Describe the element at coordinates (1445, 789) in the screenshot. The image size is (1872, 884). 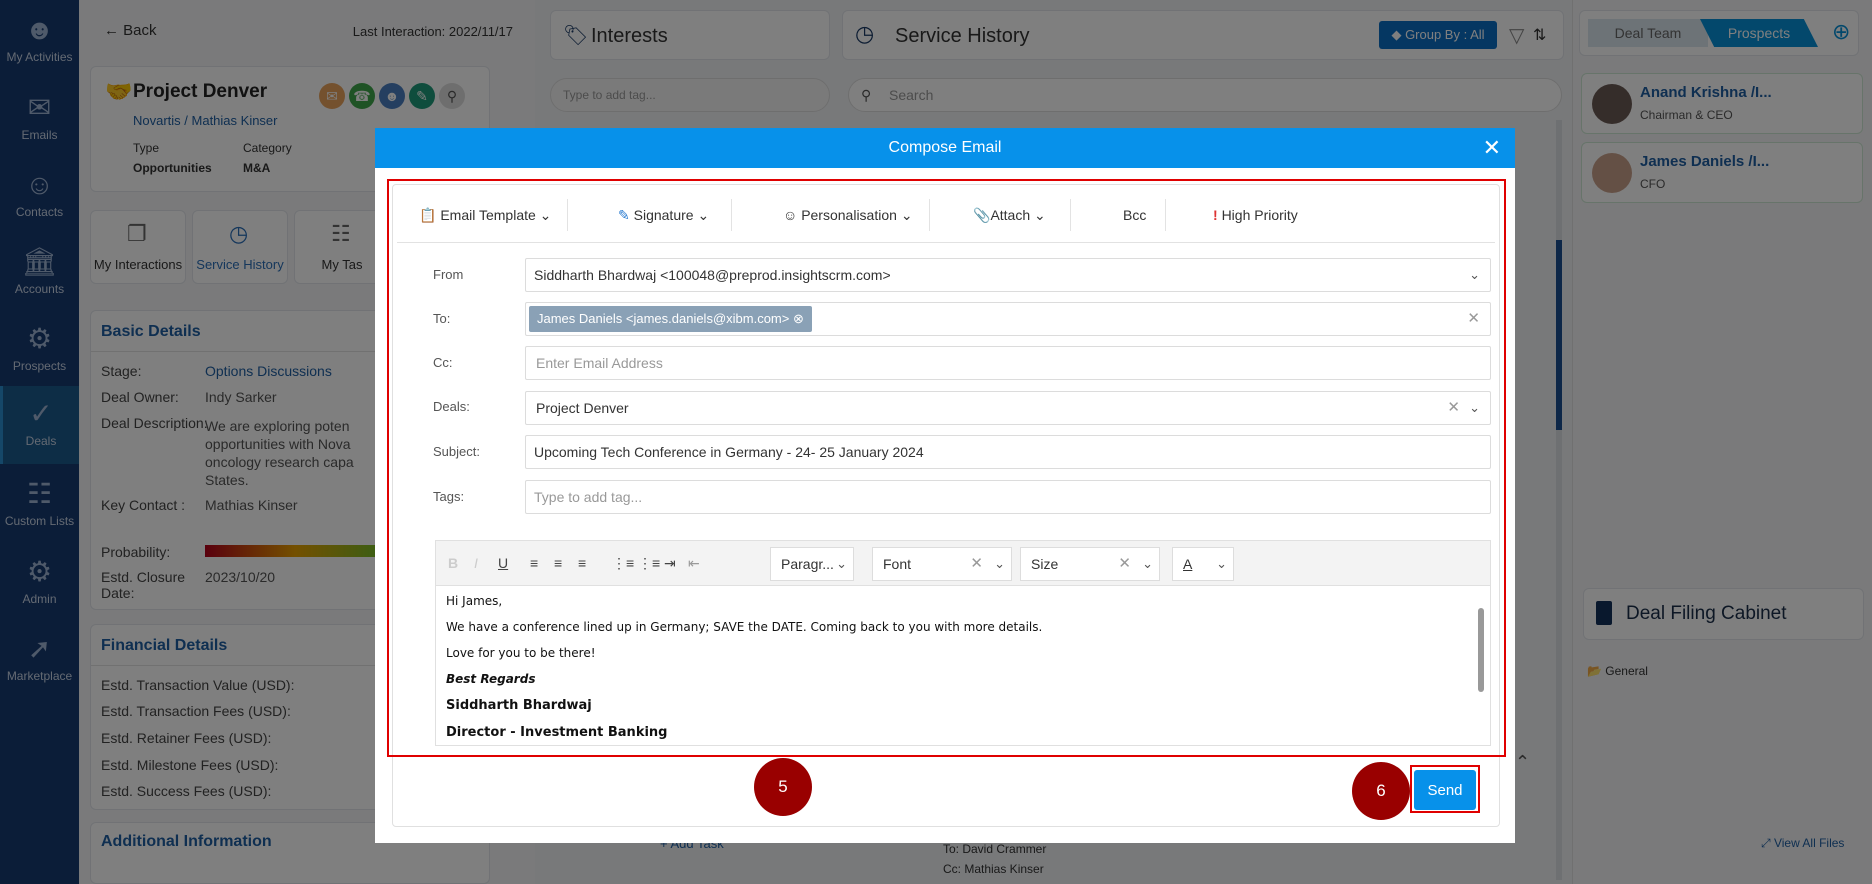
I see `send-highlight-box` at that location.